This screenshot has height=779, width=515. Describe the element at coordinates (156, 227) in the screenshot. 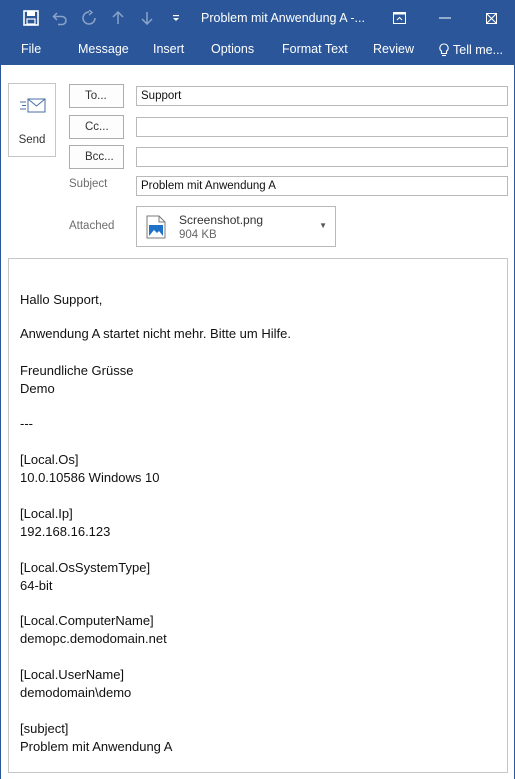

I see `image-file-icon` at that location.